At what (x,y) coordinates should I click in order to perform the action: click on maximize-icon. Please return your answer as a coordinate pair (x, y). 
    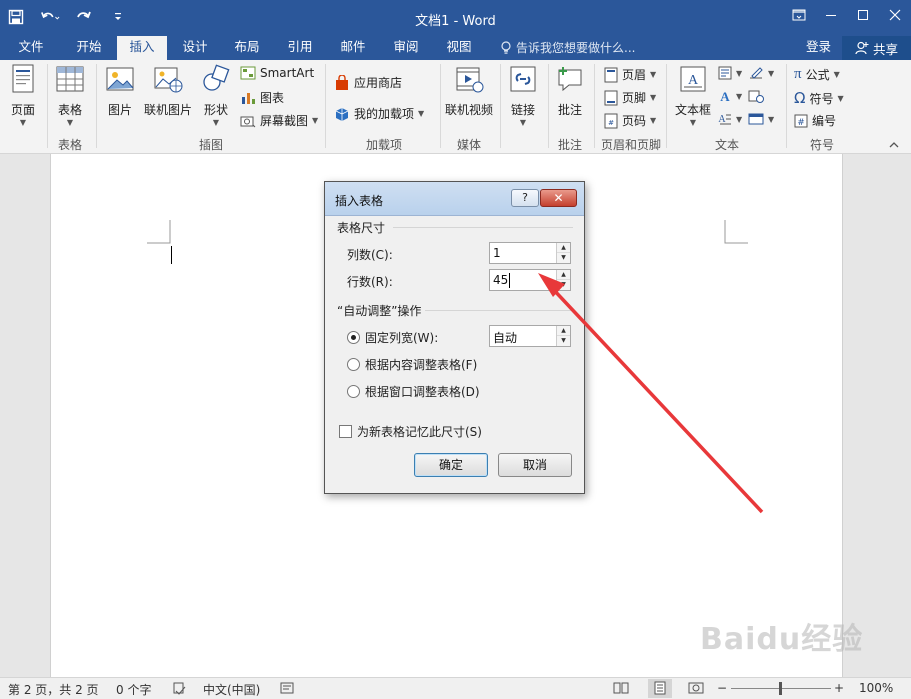
    Looking at the image, I should click on (863, 15).